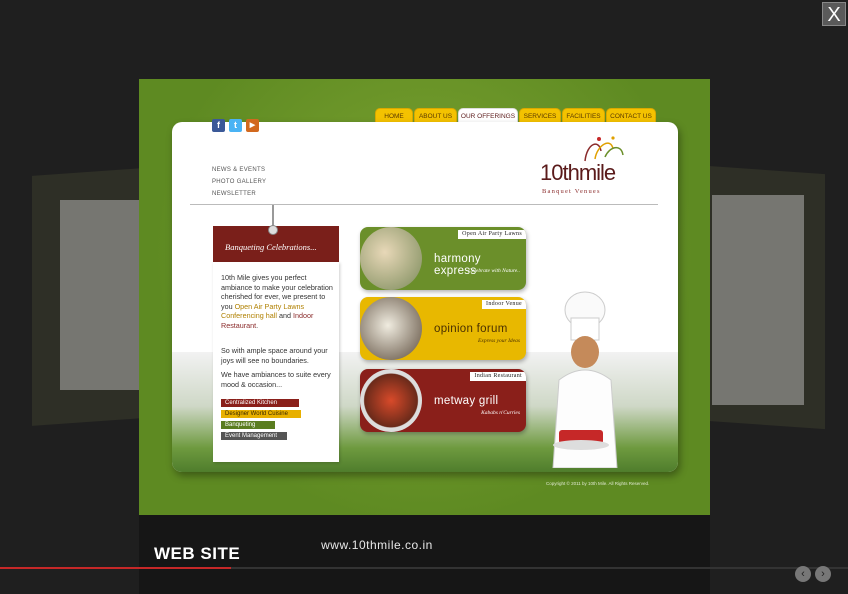 Image resolution: width=848 pixels, height=594 pixels. What do you see at coordinates (504, 304) in the screenshot?
I see `venue-label: Indoor Venue` at bounding box center [504, 304].